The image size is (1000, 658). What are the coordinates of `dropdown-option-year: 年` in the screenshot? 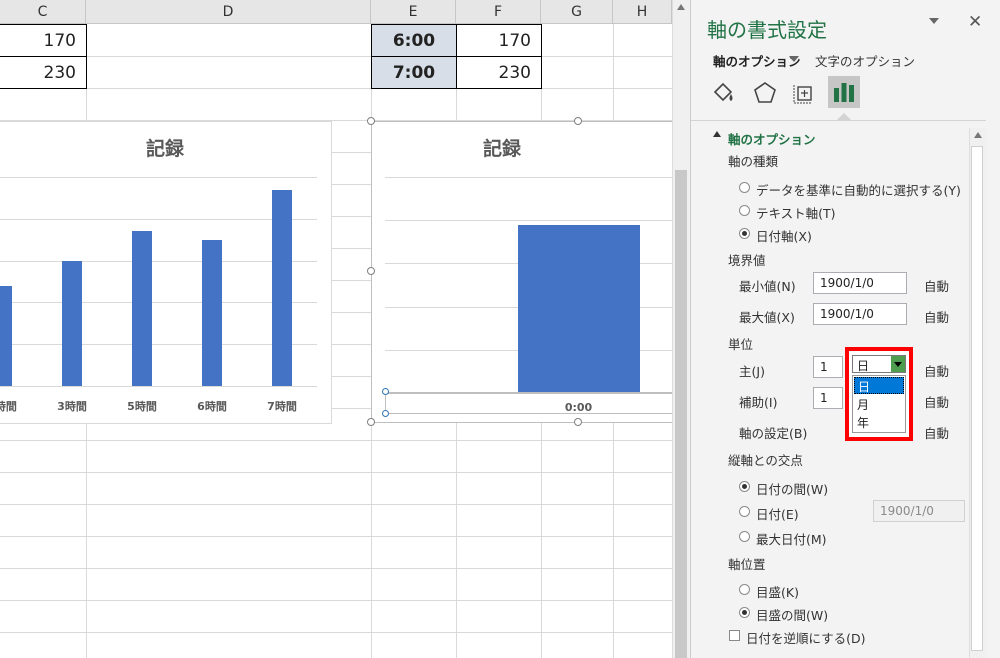 It's located at (863, 422).